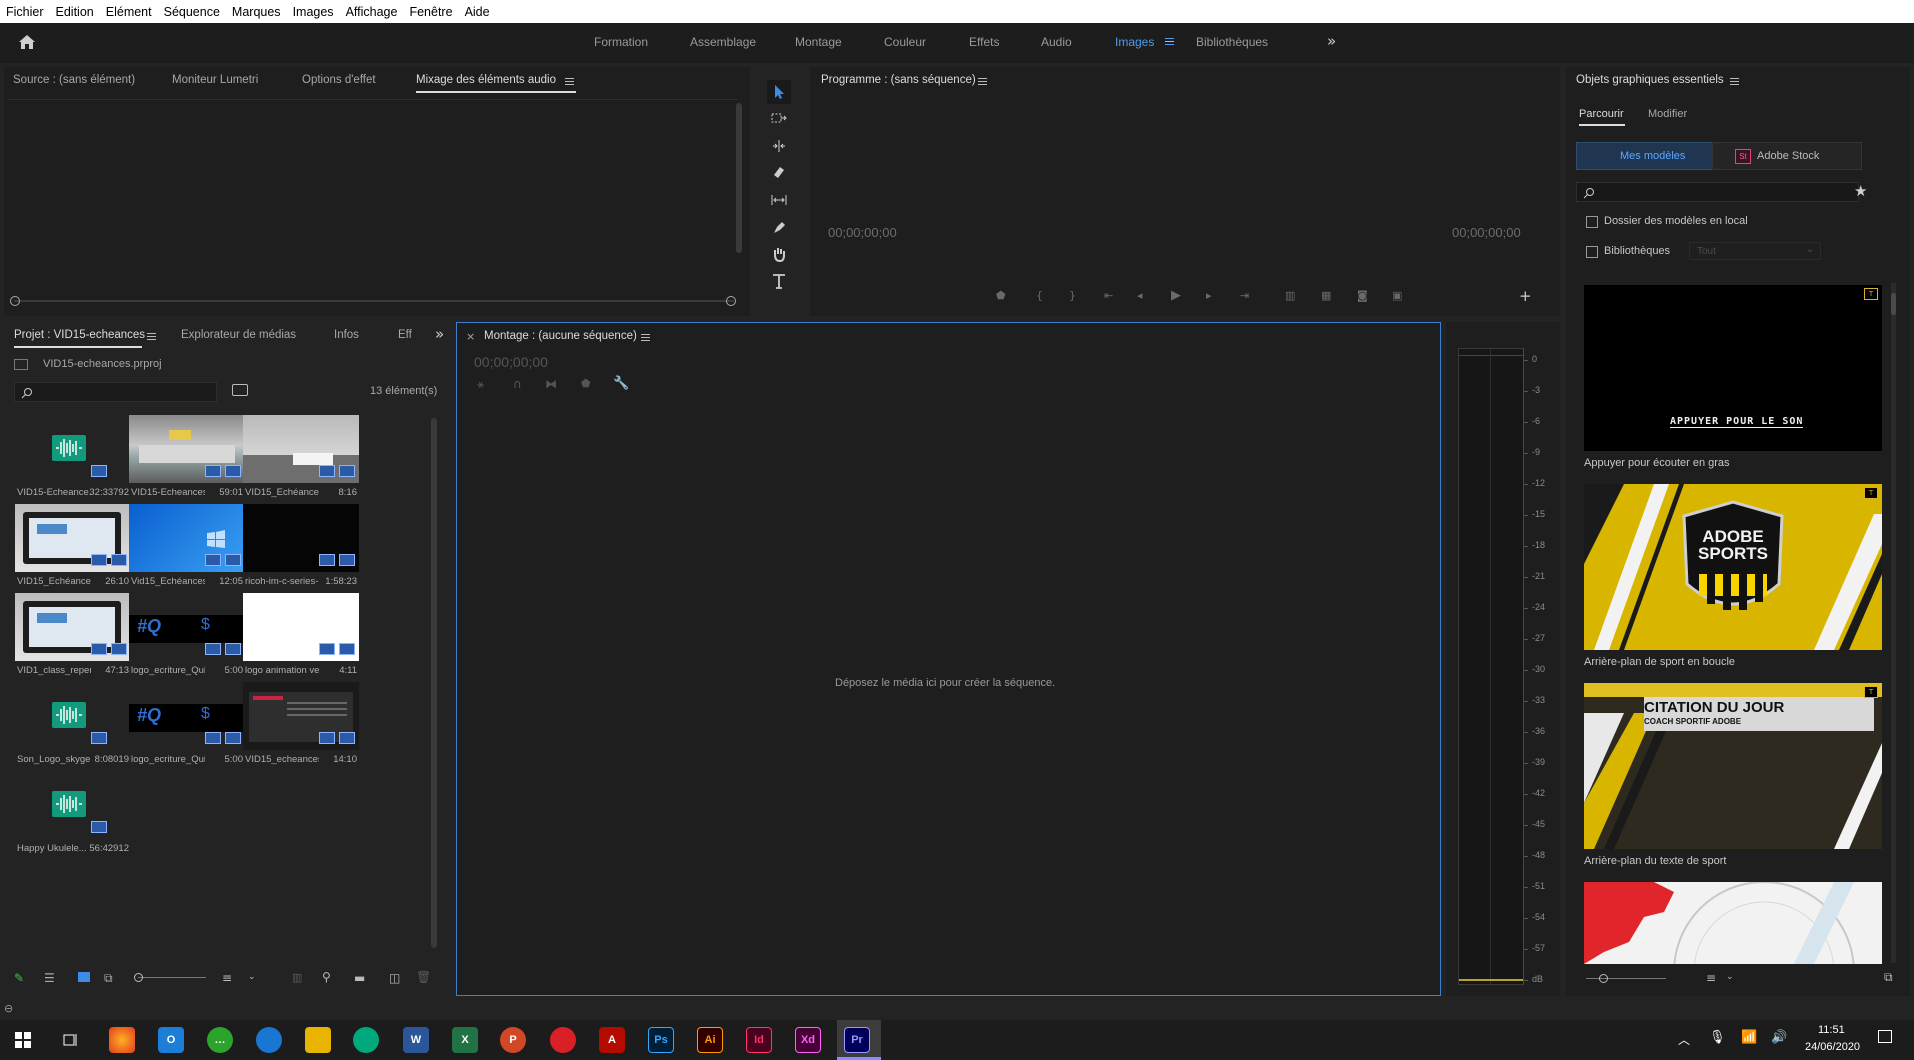 This screenshot has width=1914, height=1060. I want to click on export-frame-icon: ◙, so click(1362, 295).